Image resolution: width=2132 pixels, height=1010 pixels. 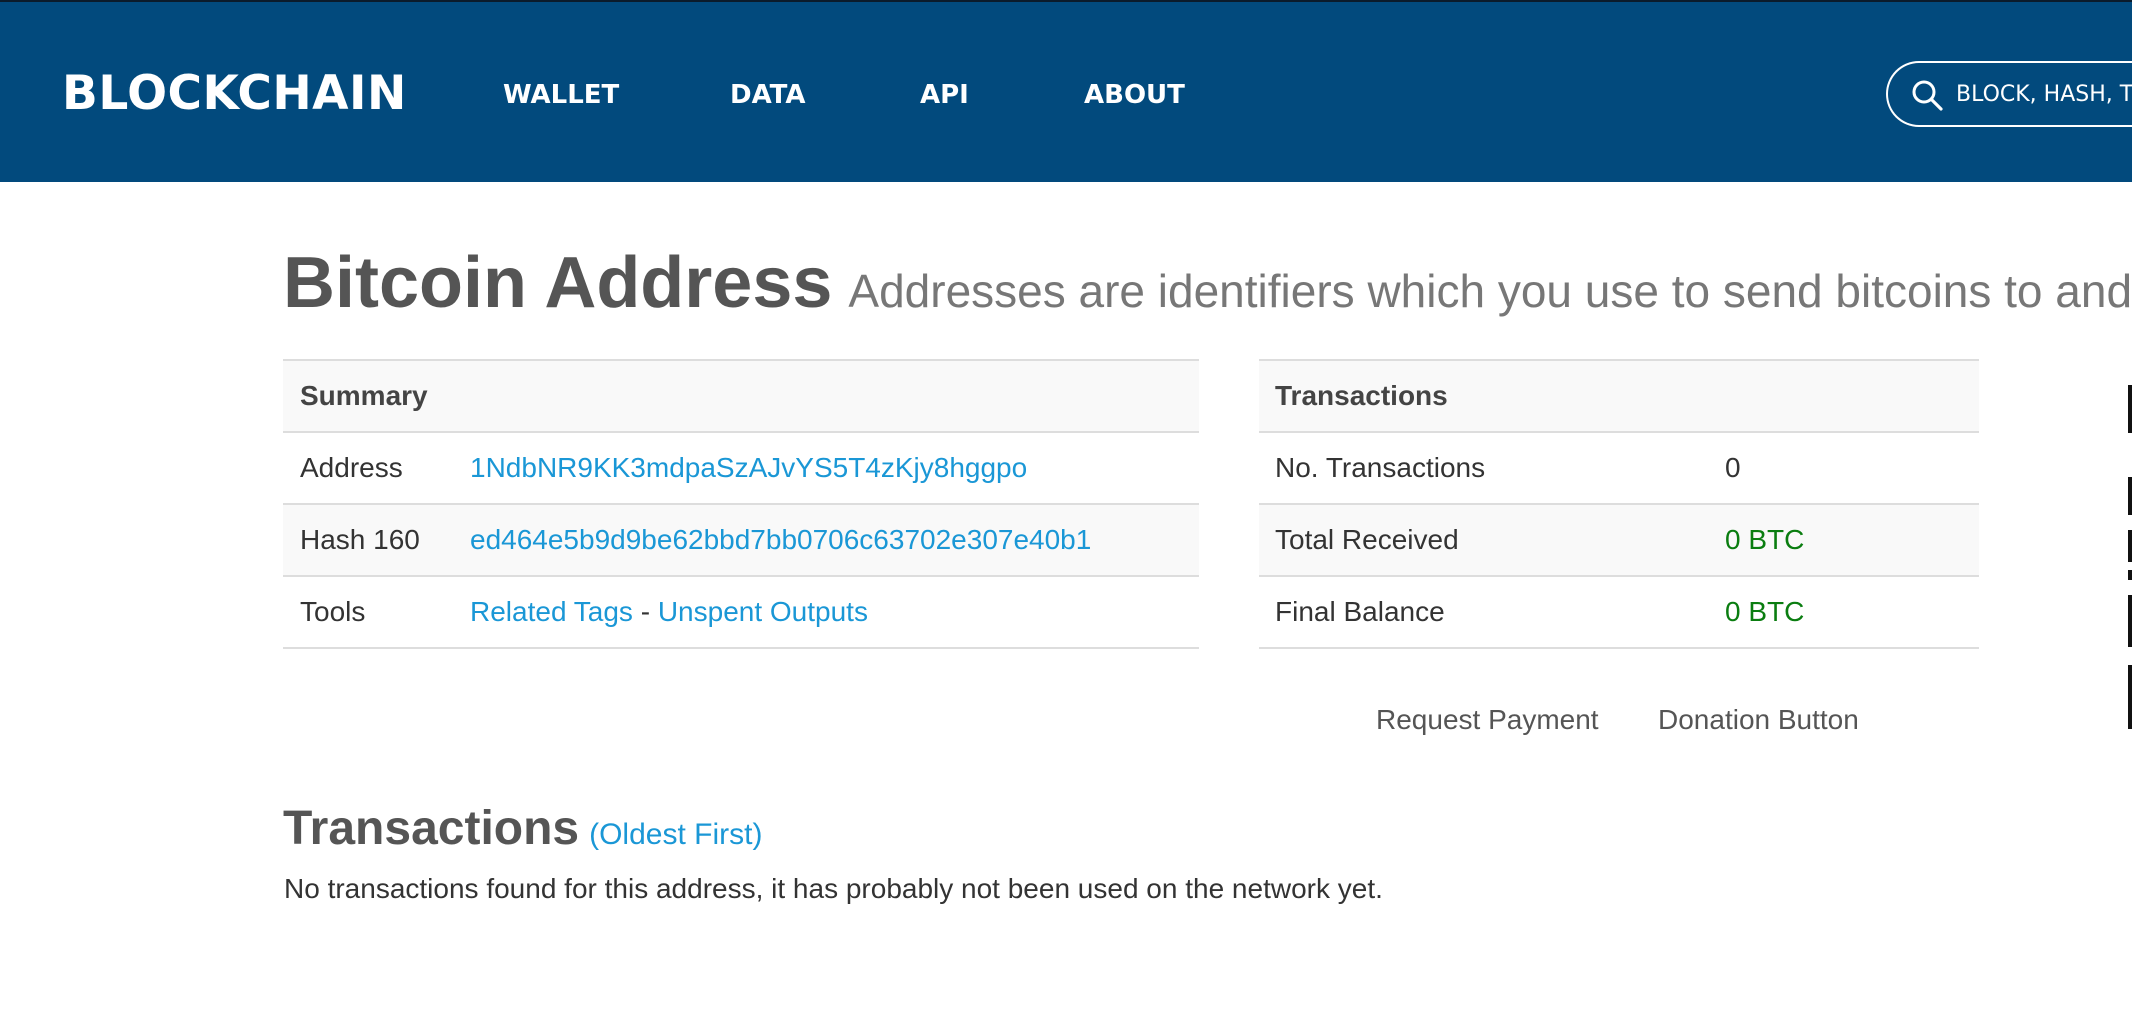 I want to click on transactions-table-heading: Transactions, so click(x=1361, y=395).